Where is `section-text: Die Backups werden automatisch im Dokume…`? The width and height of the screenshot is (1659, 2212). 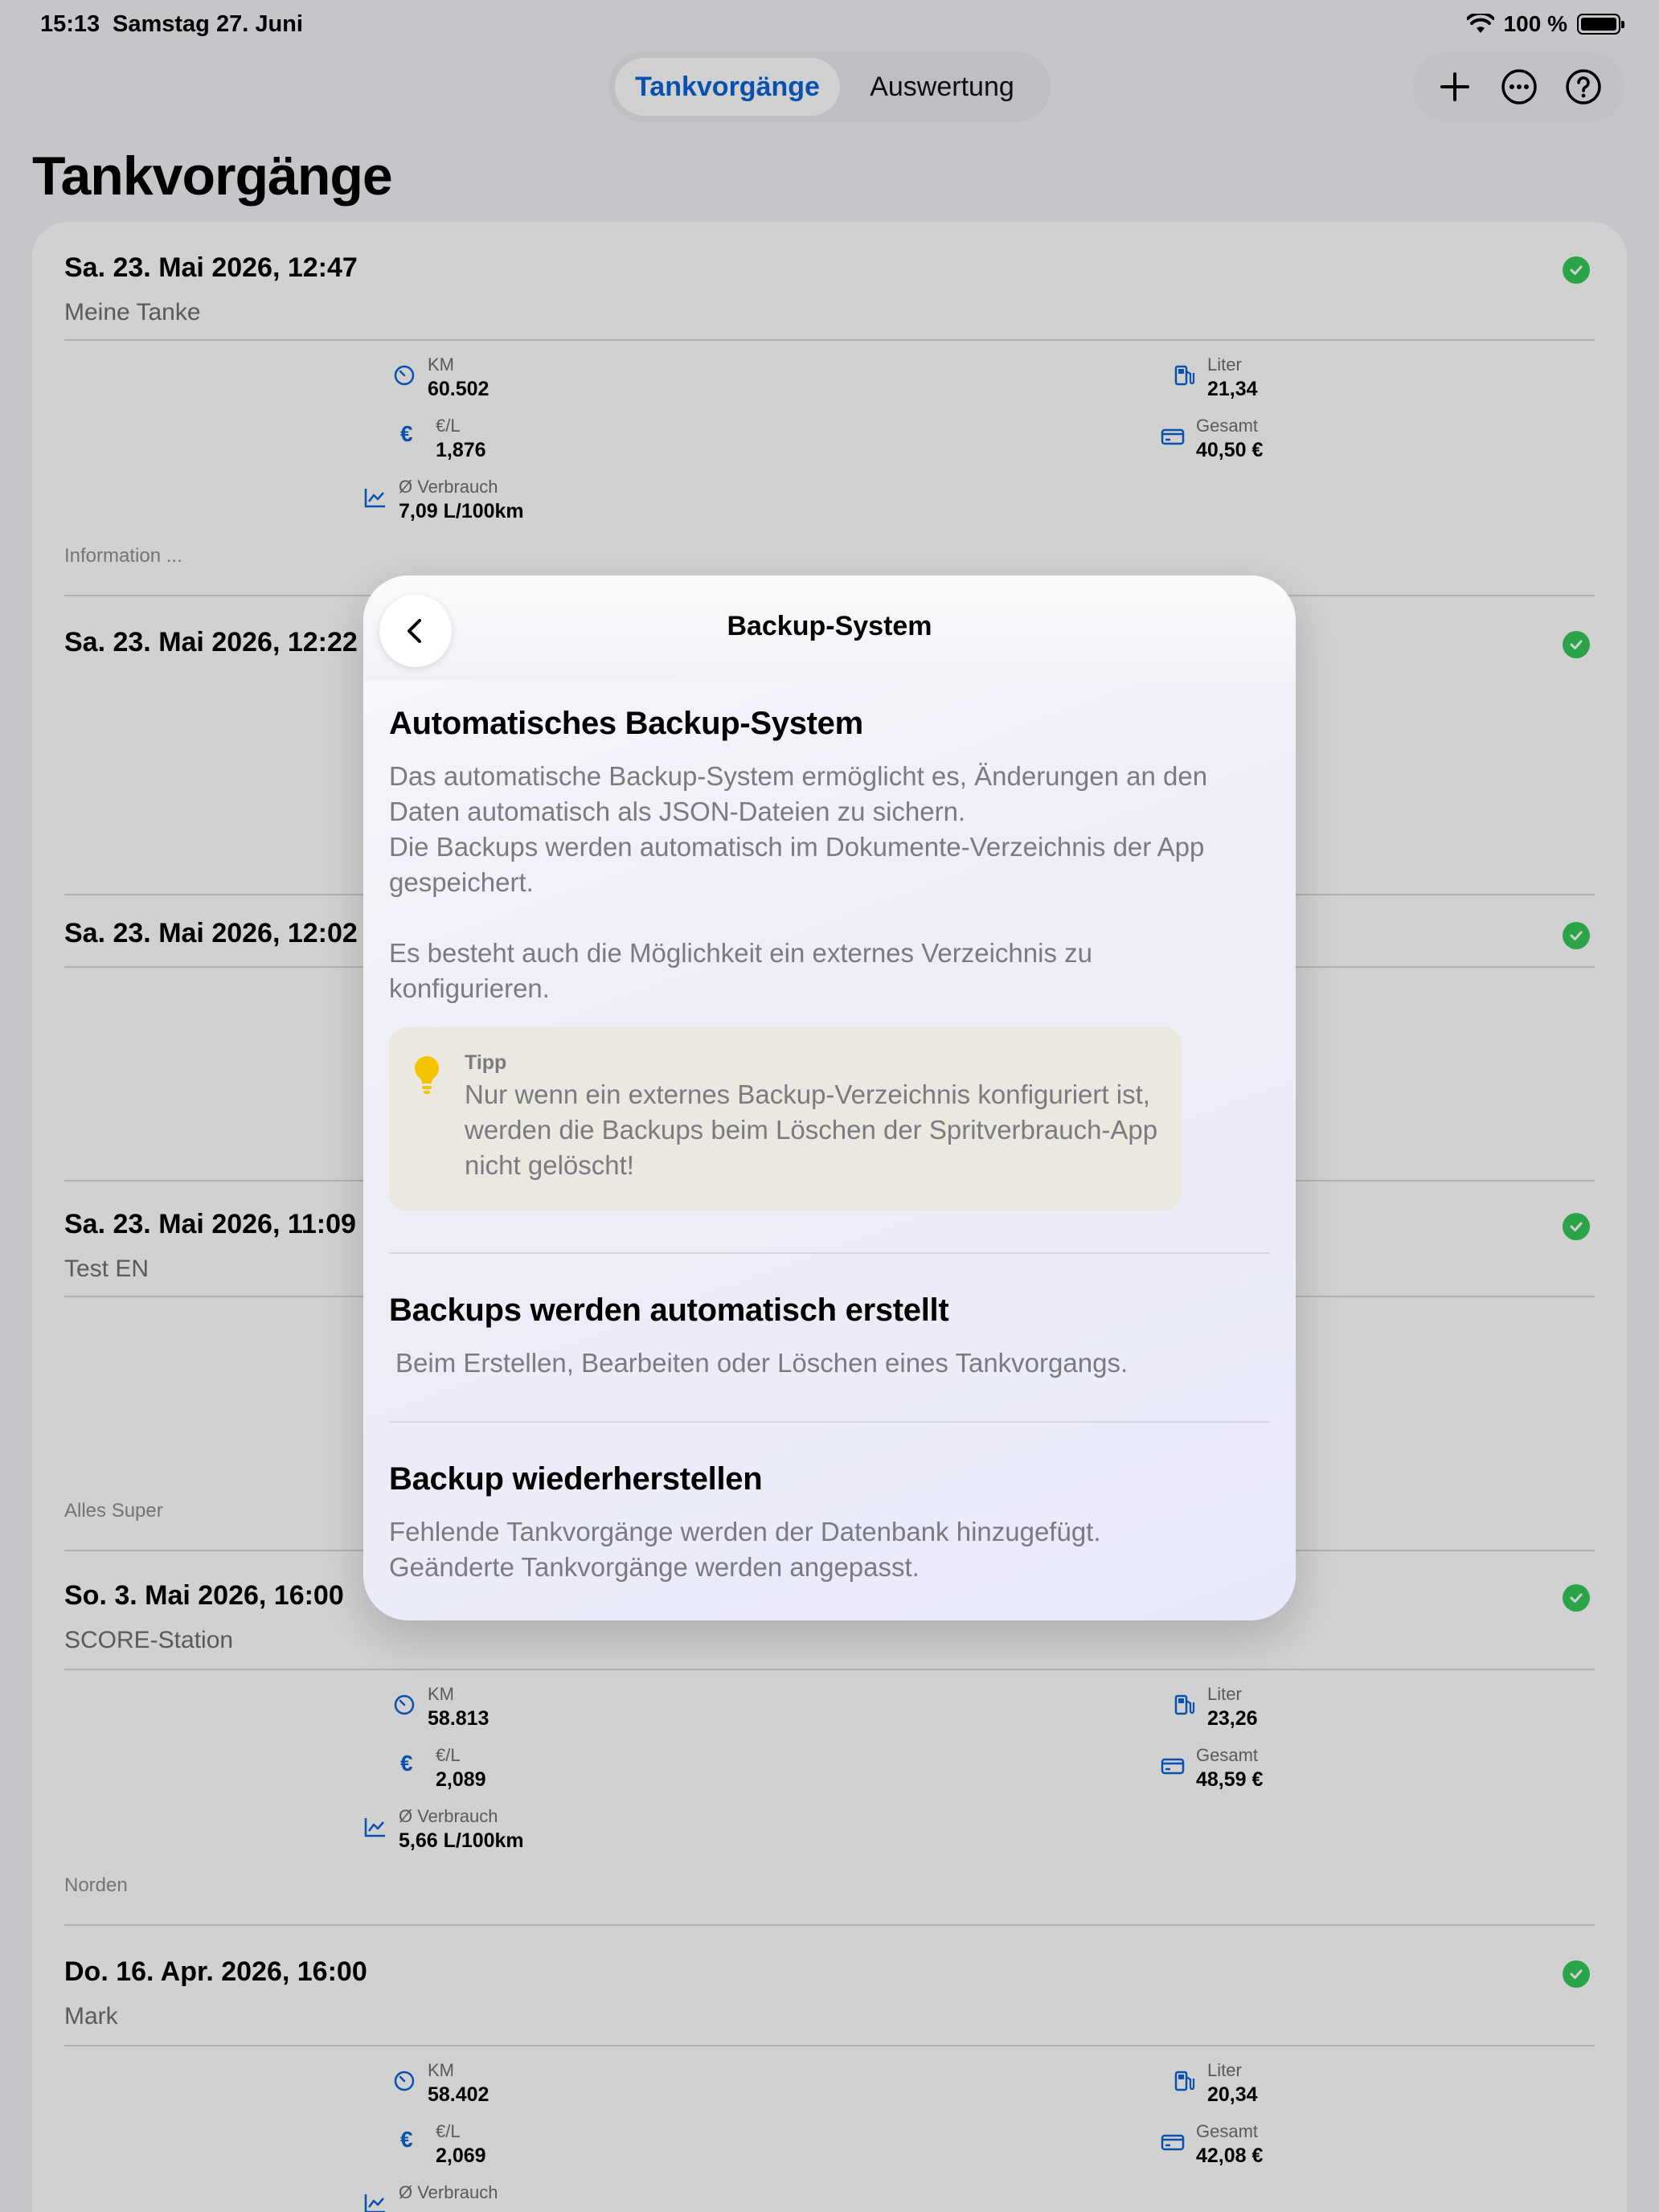 section-text: Die Backups werden automatisch im Dokume… is located at coordinates (797, 864).